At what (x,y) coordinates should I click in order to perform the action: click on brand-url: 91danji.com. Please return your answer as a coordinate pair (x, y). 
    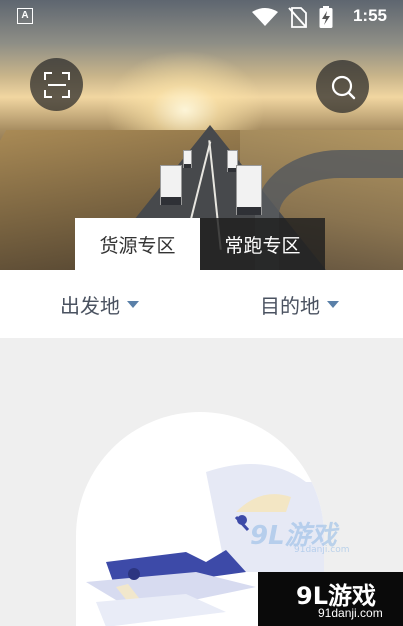
    Looking at the image, I should click on (350, 613).